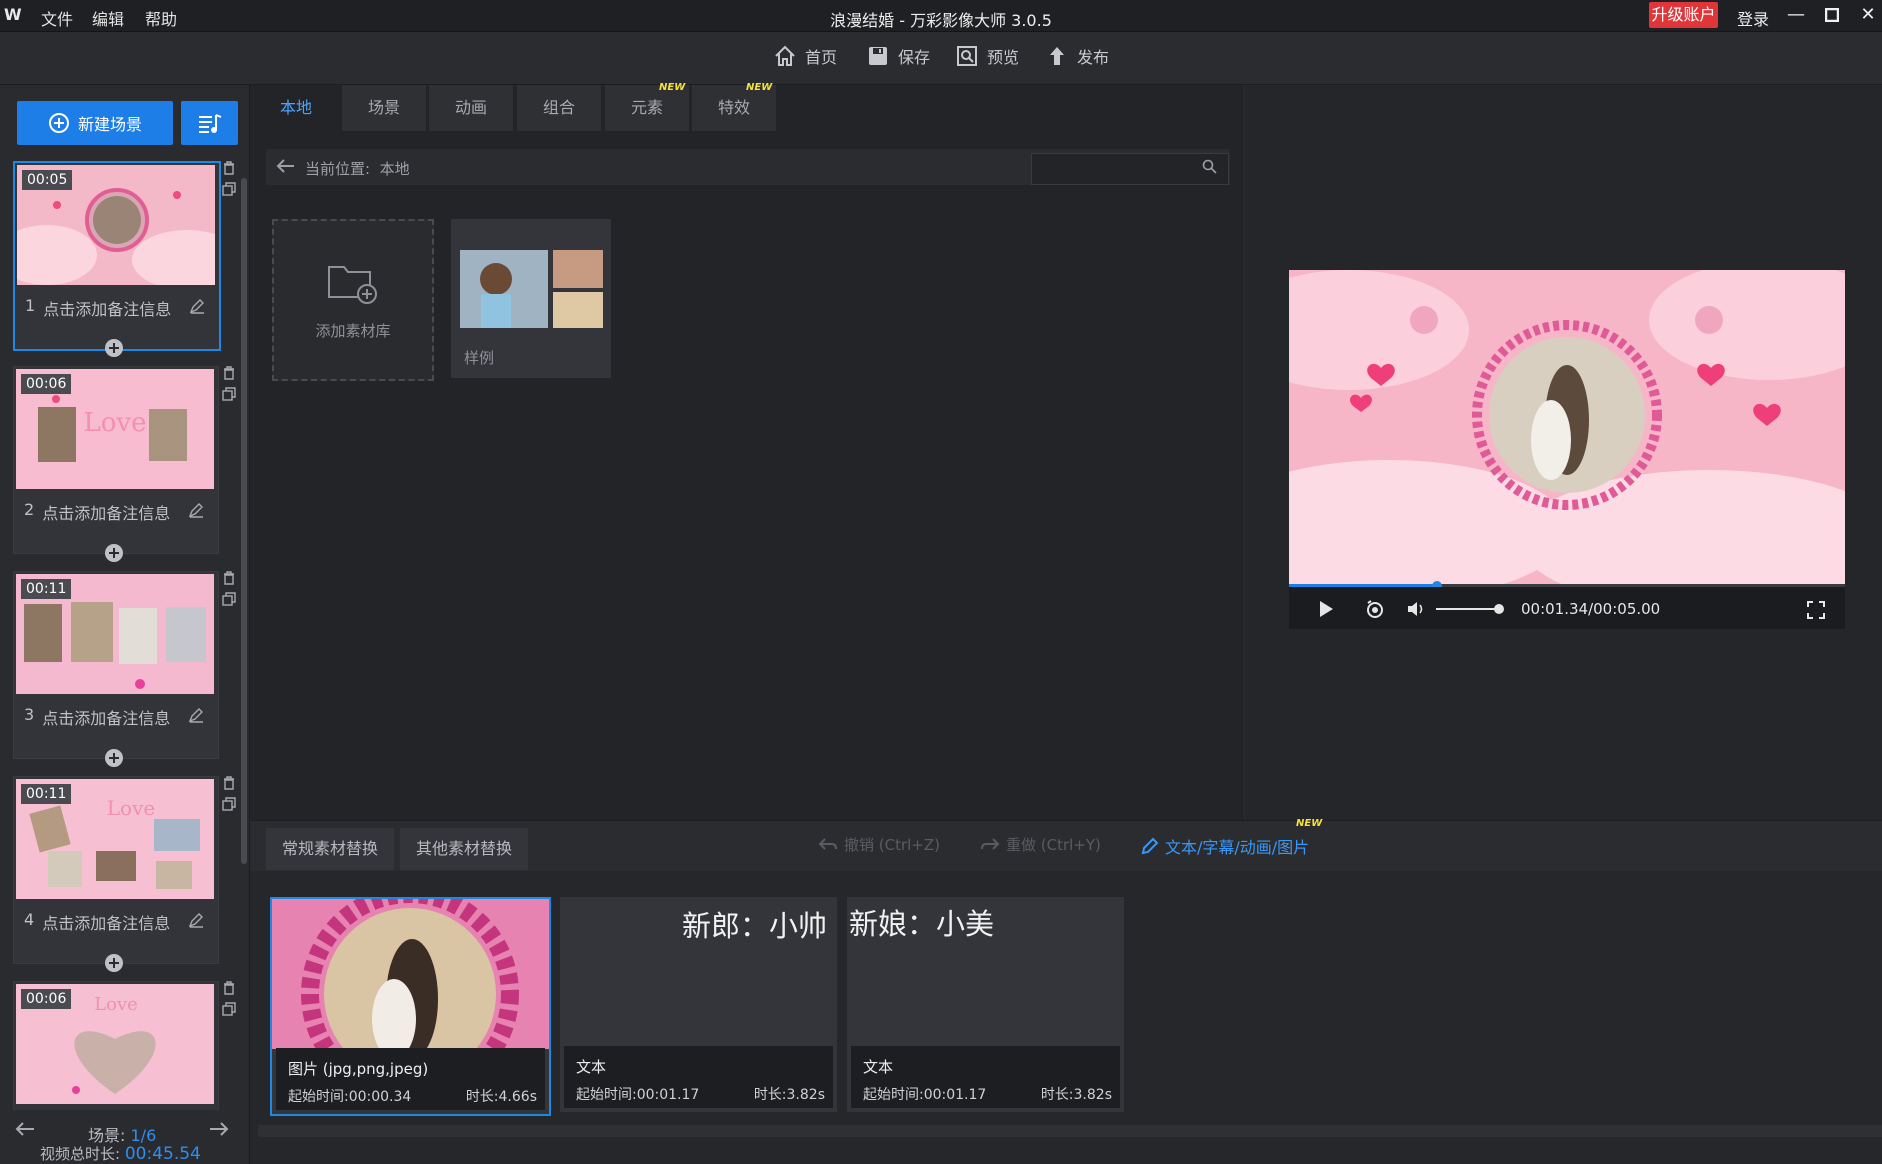  Describe the element at coordinates (1753, 18) in the screenshot. I see `login-button: 登录` at that location.